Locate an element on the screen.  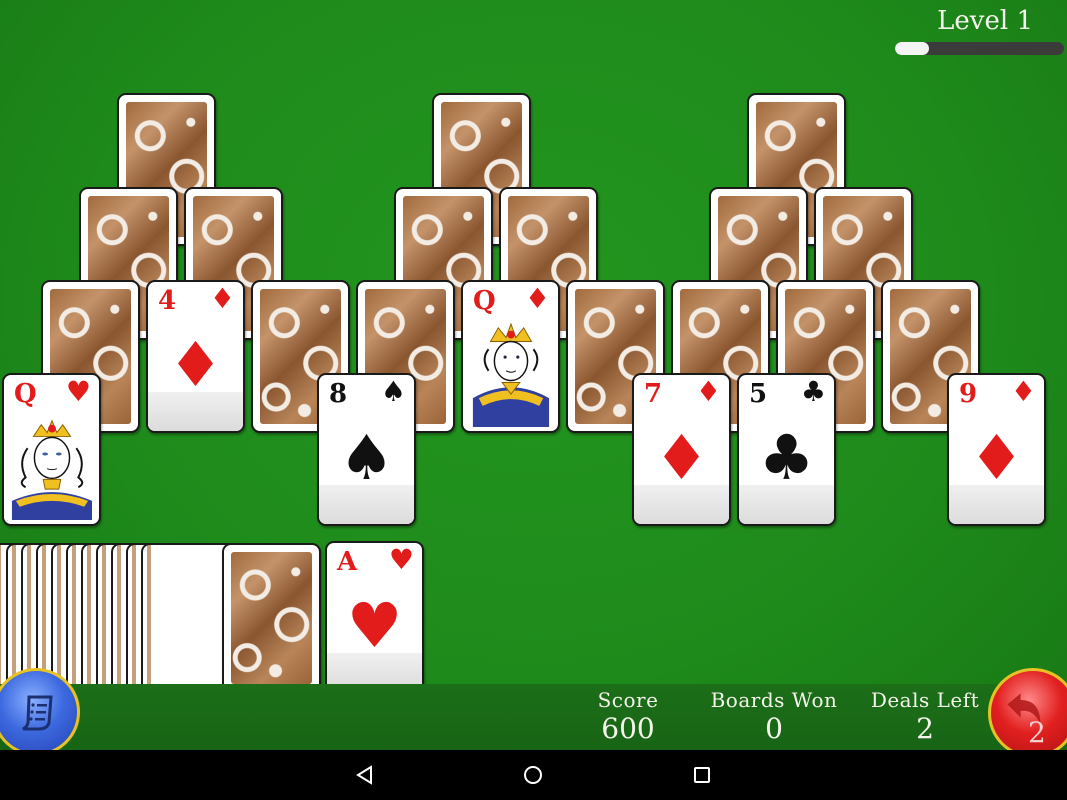
card-rank: A is located at coordinates (347, 562).